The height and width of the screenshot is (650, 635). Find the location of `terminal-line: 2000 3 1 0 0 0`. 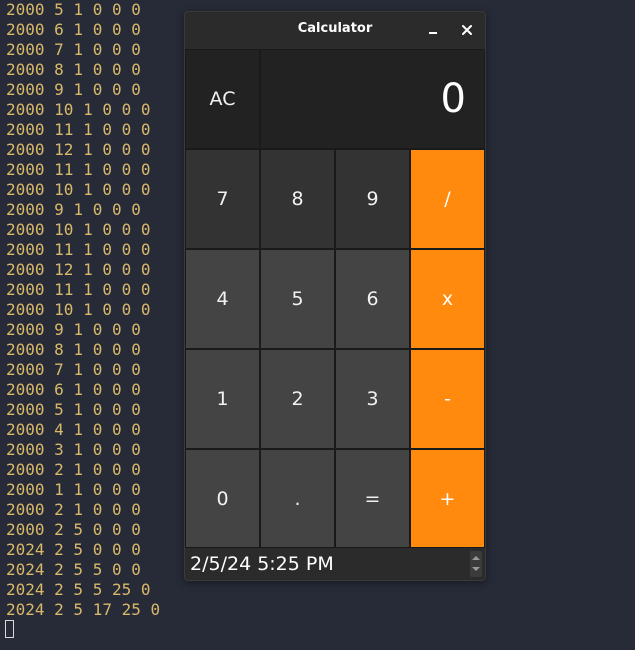

terminal-line: 2000 3 1 0 0 0 is located at coordinates (73, 449).